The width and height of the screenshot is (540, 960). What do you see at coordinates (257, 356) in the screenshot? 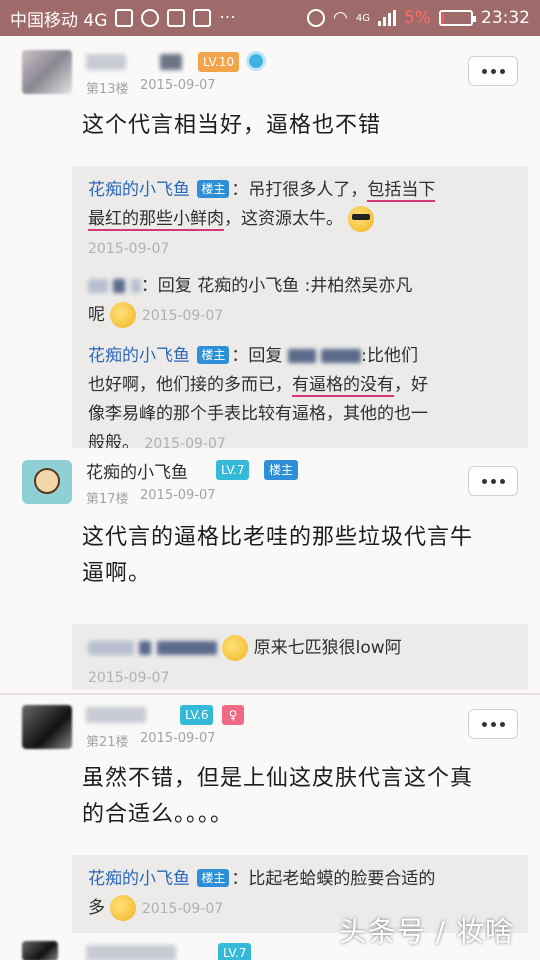
I see `reply-text: ：回复` at bounding box center [257, 356].